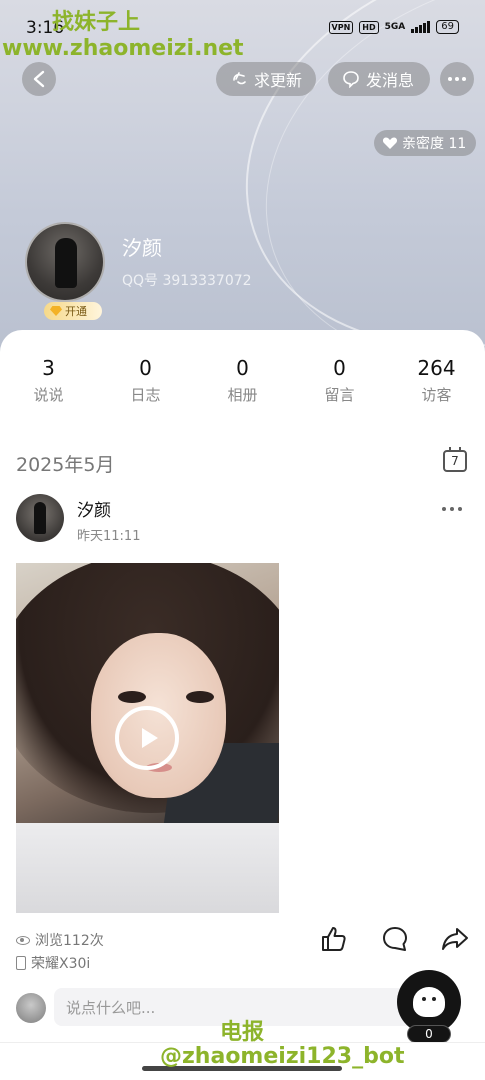 The height and width of the screenshot is (1080, 485). I want to click on send-message-button: 发消息, so click(379, 79).